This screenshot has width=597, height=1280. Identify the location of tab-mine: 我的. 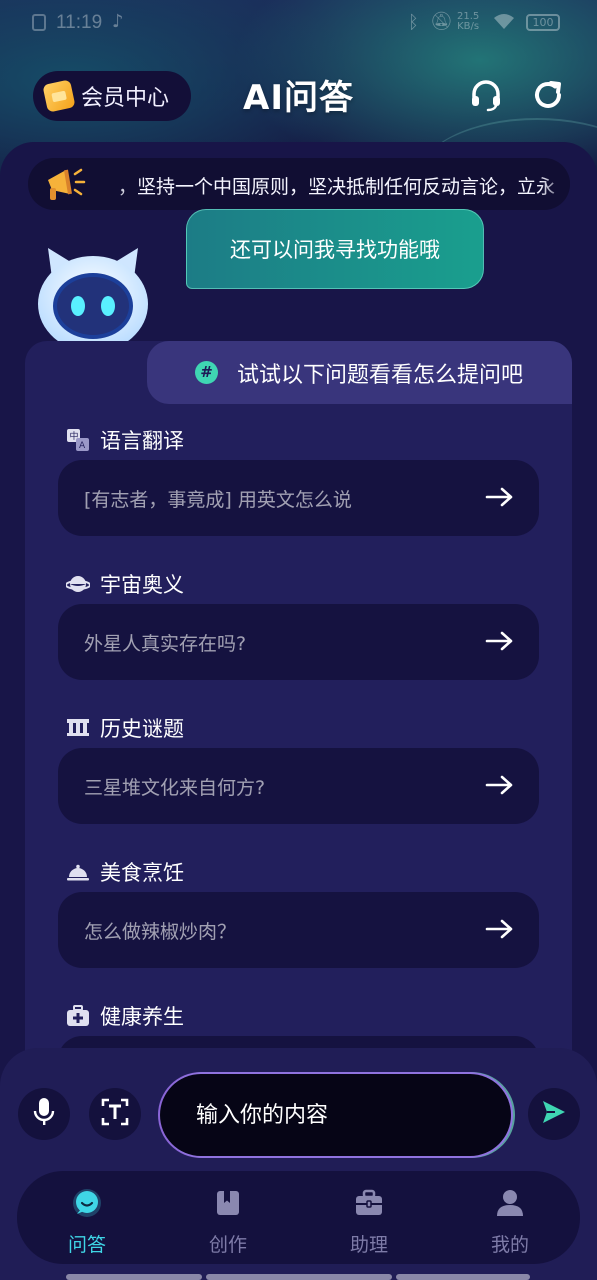
(510, 1224).